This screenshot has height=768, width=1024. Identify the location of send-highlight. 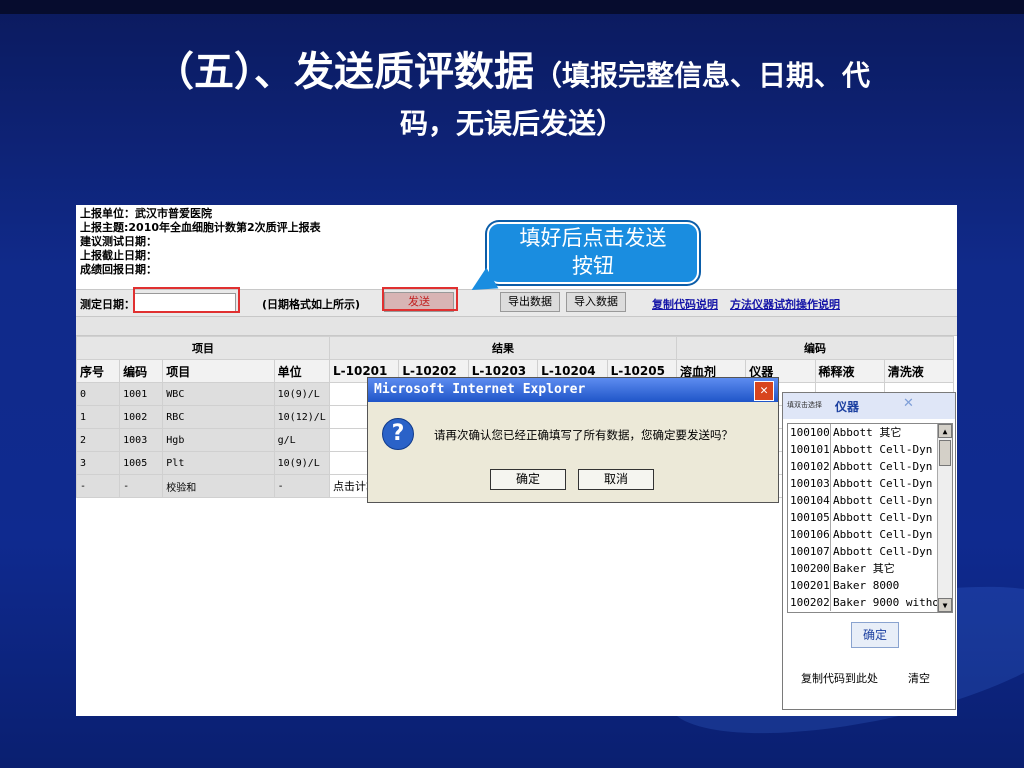
(420, 299).